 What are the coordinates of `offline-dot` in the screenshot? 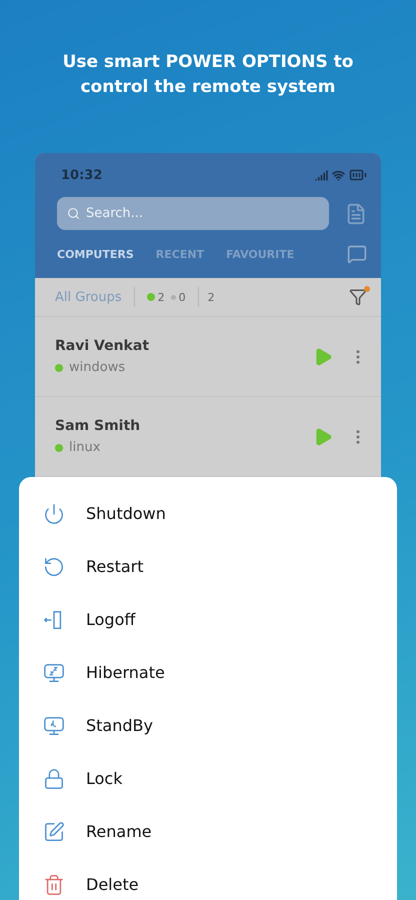 It's located at (173, 297).